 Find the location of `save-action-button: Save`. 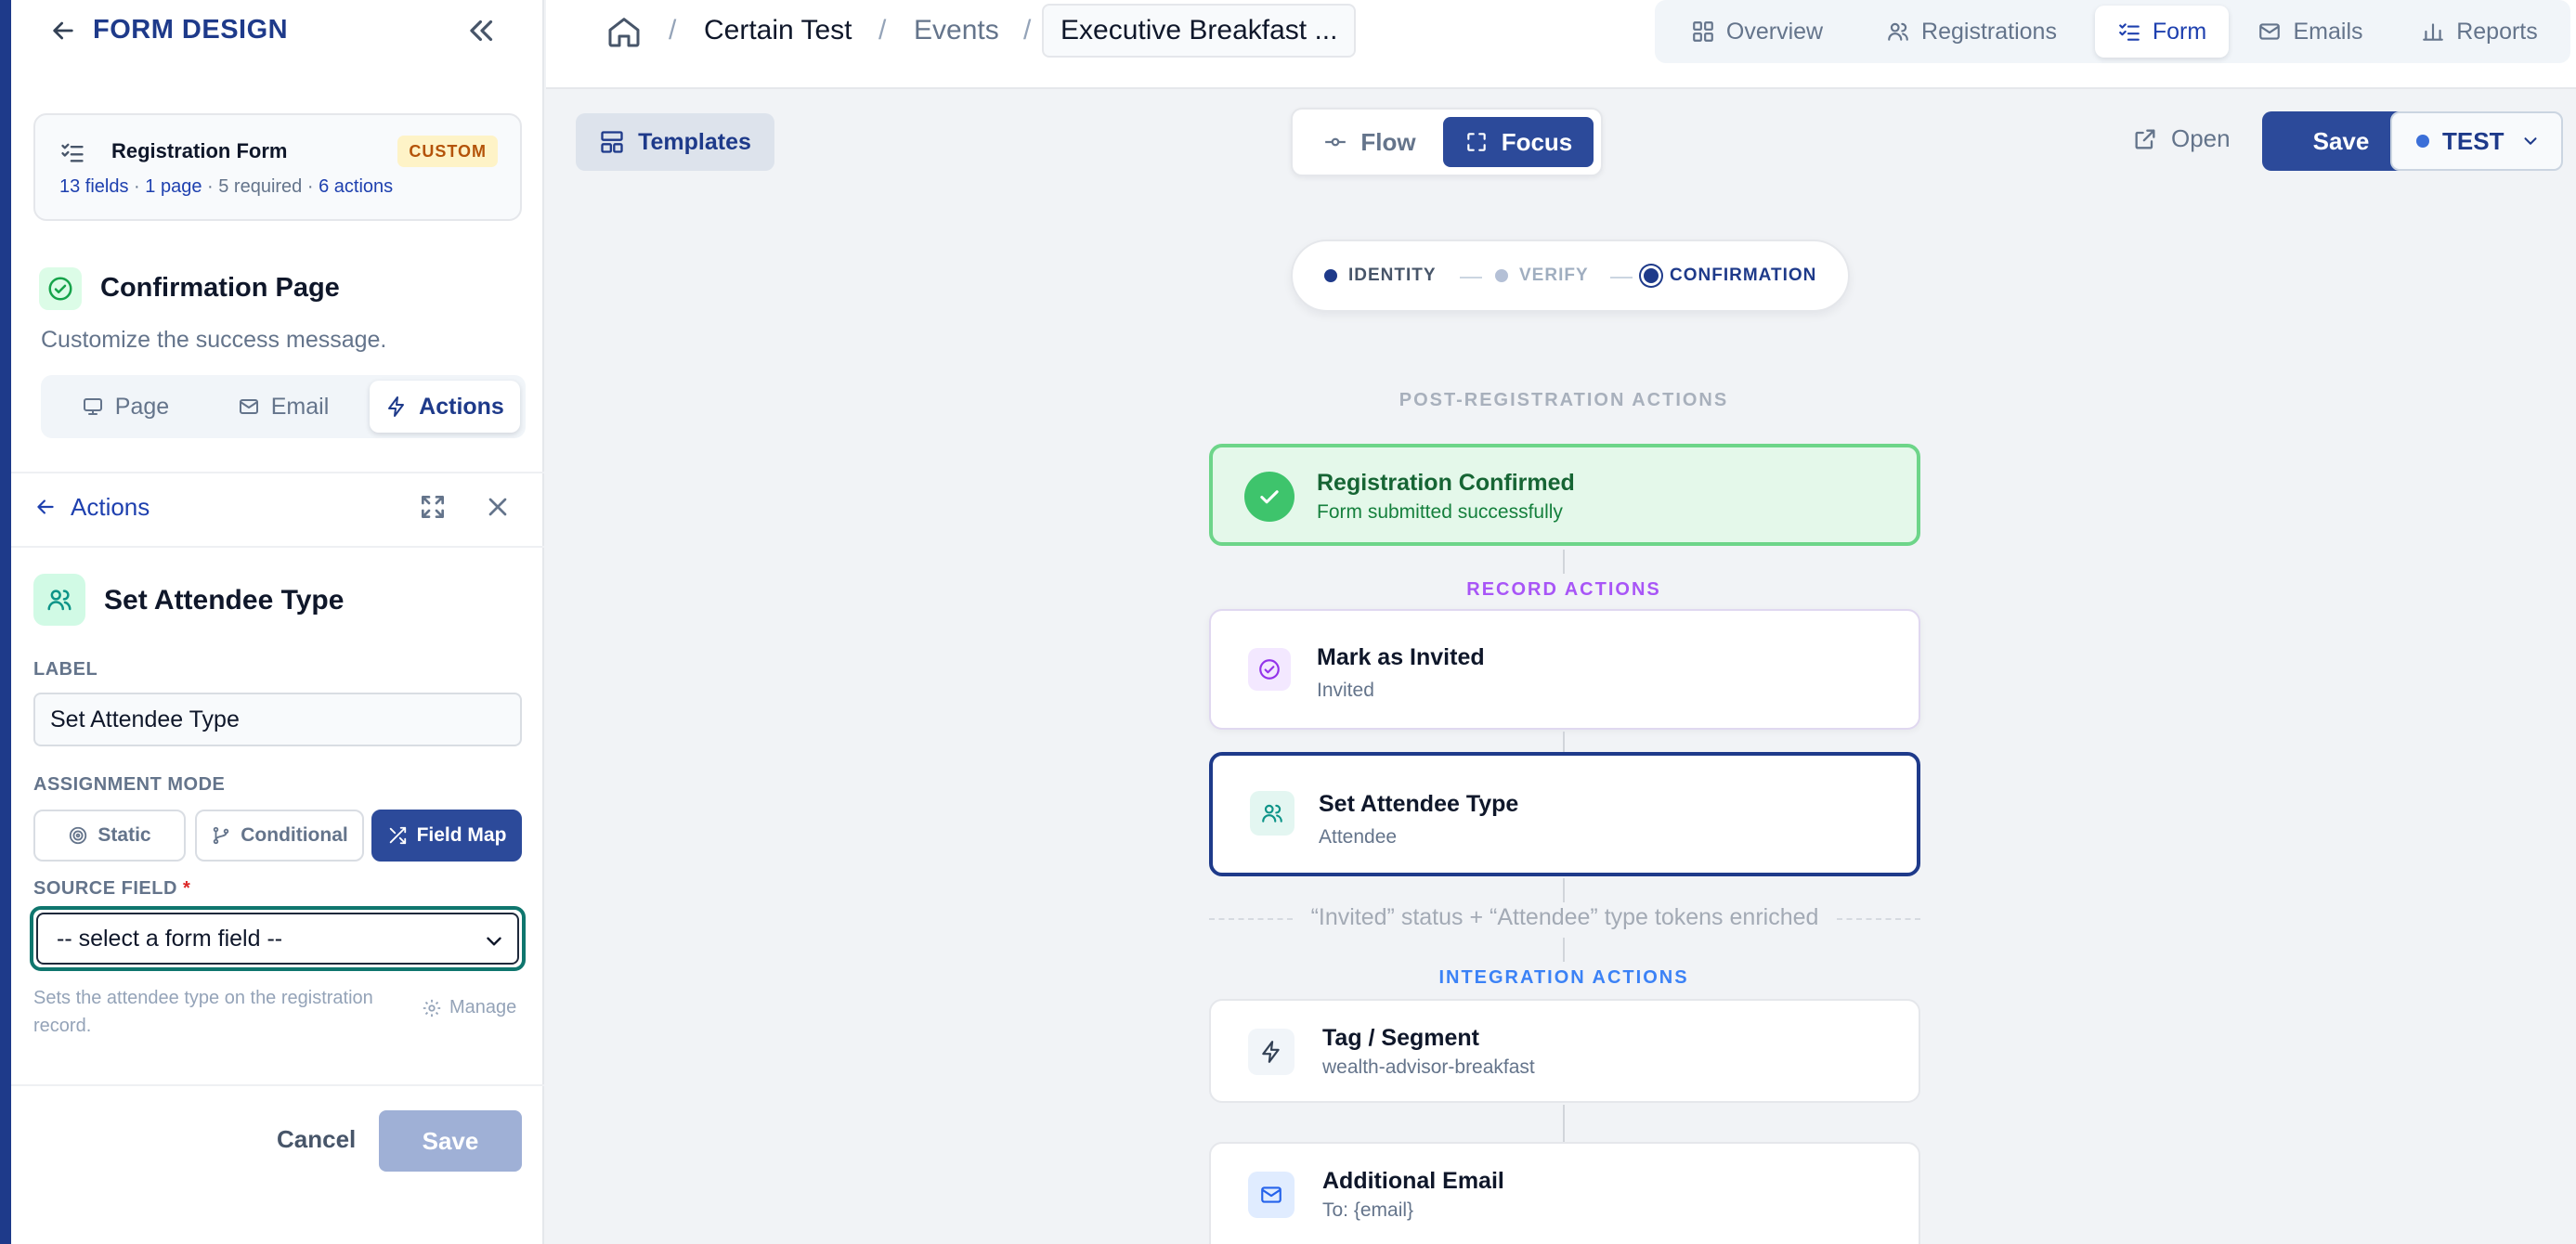

save-action-button: Save is located at coordinates (451, 1141).